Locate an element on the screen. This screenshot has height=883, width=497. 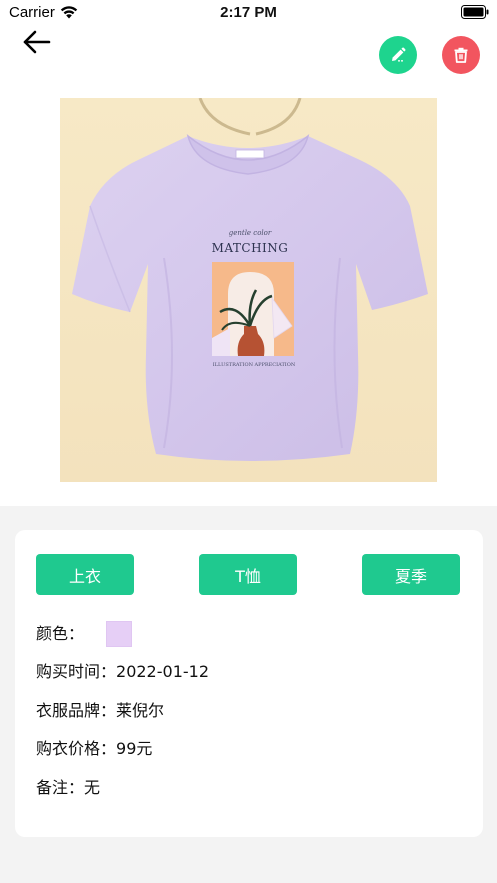
price-label: 购衣价格： is located at coordinates (76, 748).